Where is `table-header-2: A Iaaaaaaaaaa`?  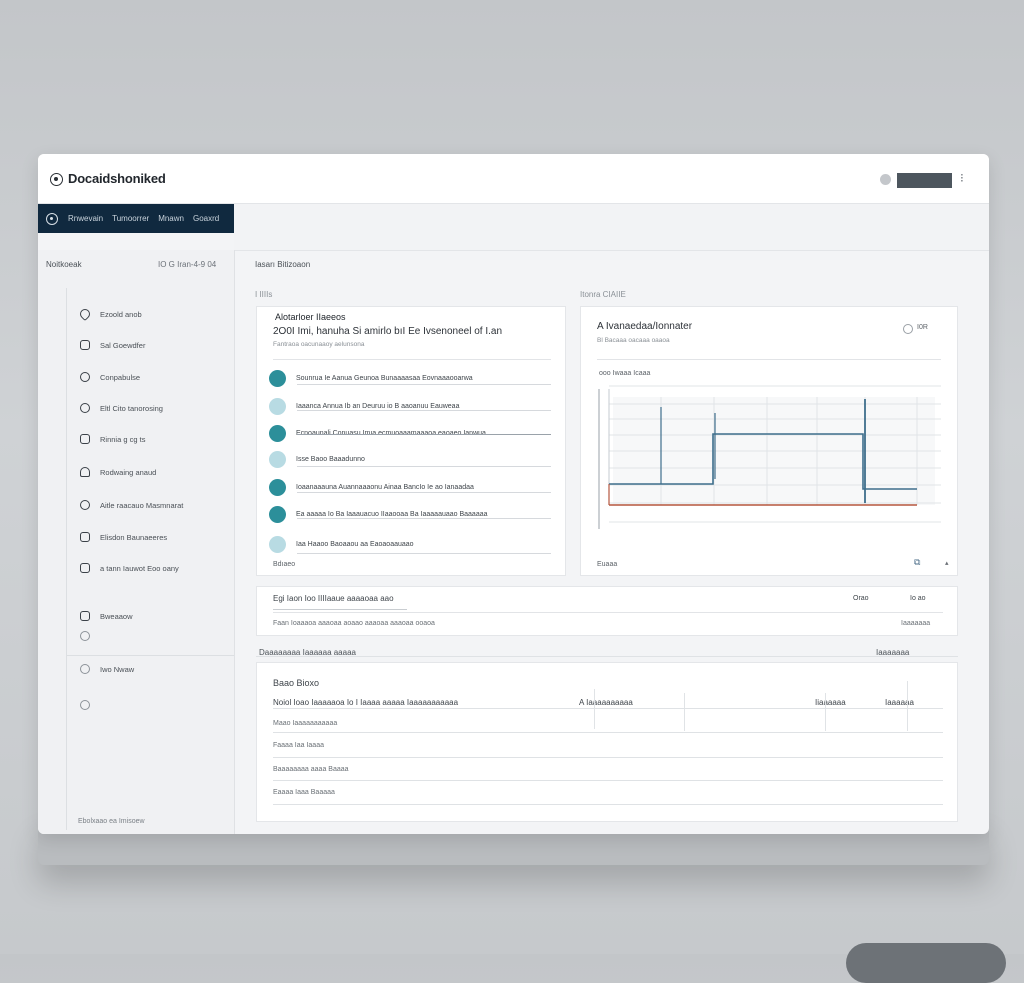
table-header-2: A Iaaaaaaaaaa is located at coordinates (606, 702).